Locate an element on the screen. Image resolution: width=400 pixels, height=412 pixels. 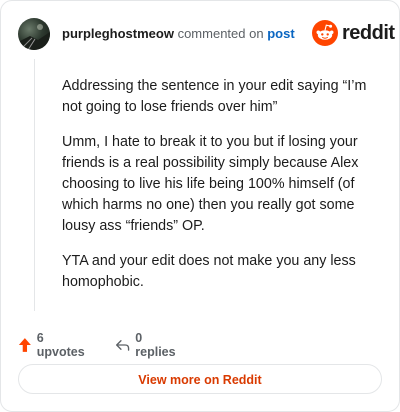
upvote-arrow-icon is located at coordinates (24, 345).